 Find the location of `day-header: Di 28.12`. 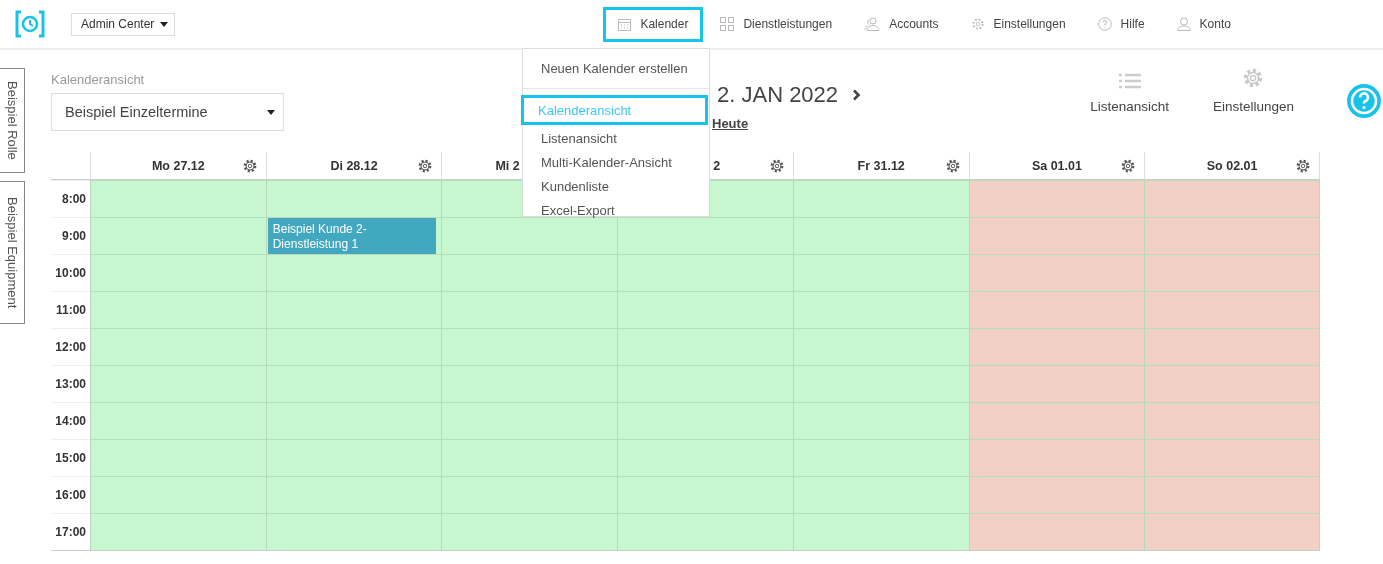

day-header: Di 28.12 is located at coordinates (354, 165).